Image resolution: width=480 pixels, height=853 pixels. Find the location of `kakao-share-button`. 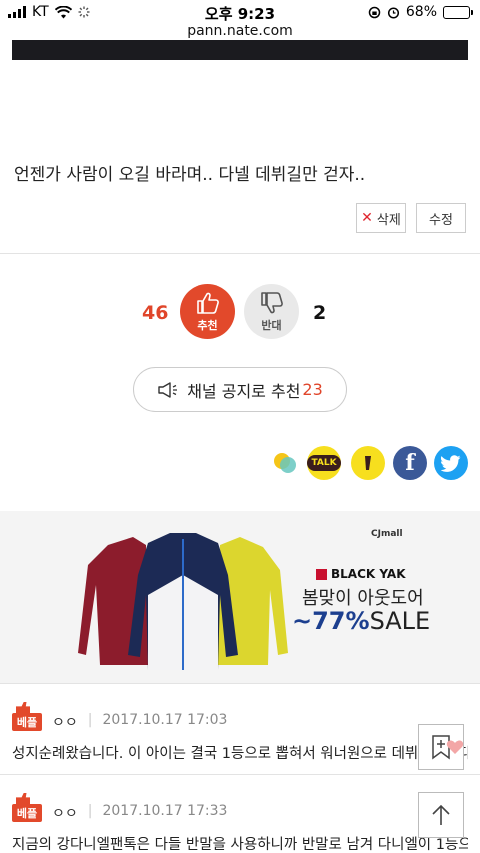

kakao-share-button is located at coordinates (368, 463).